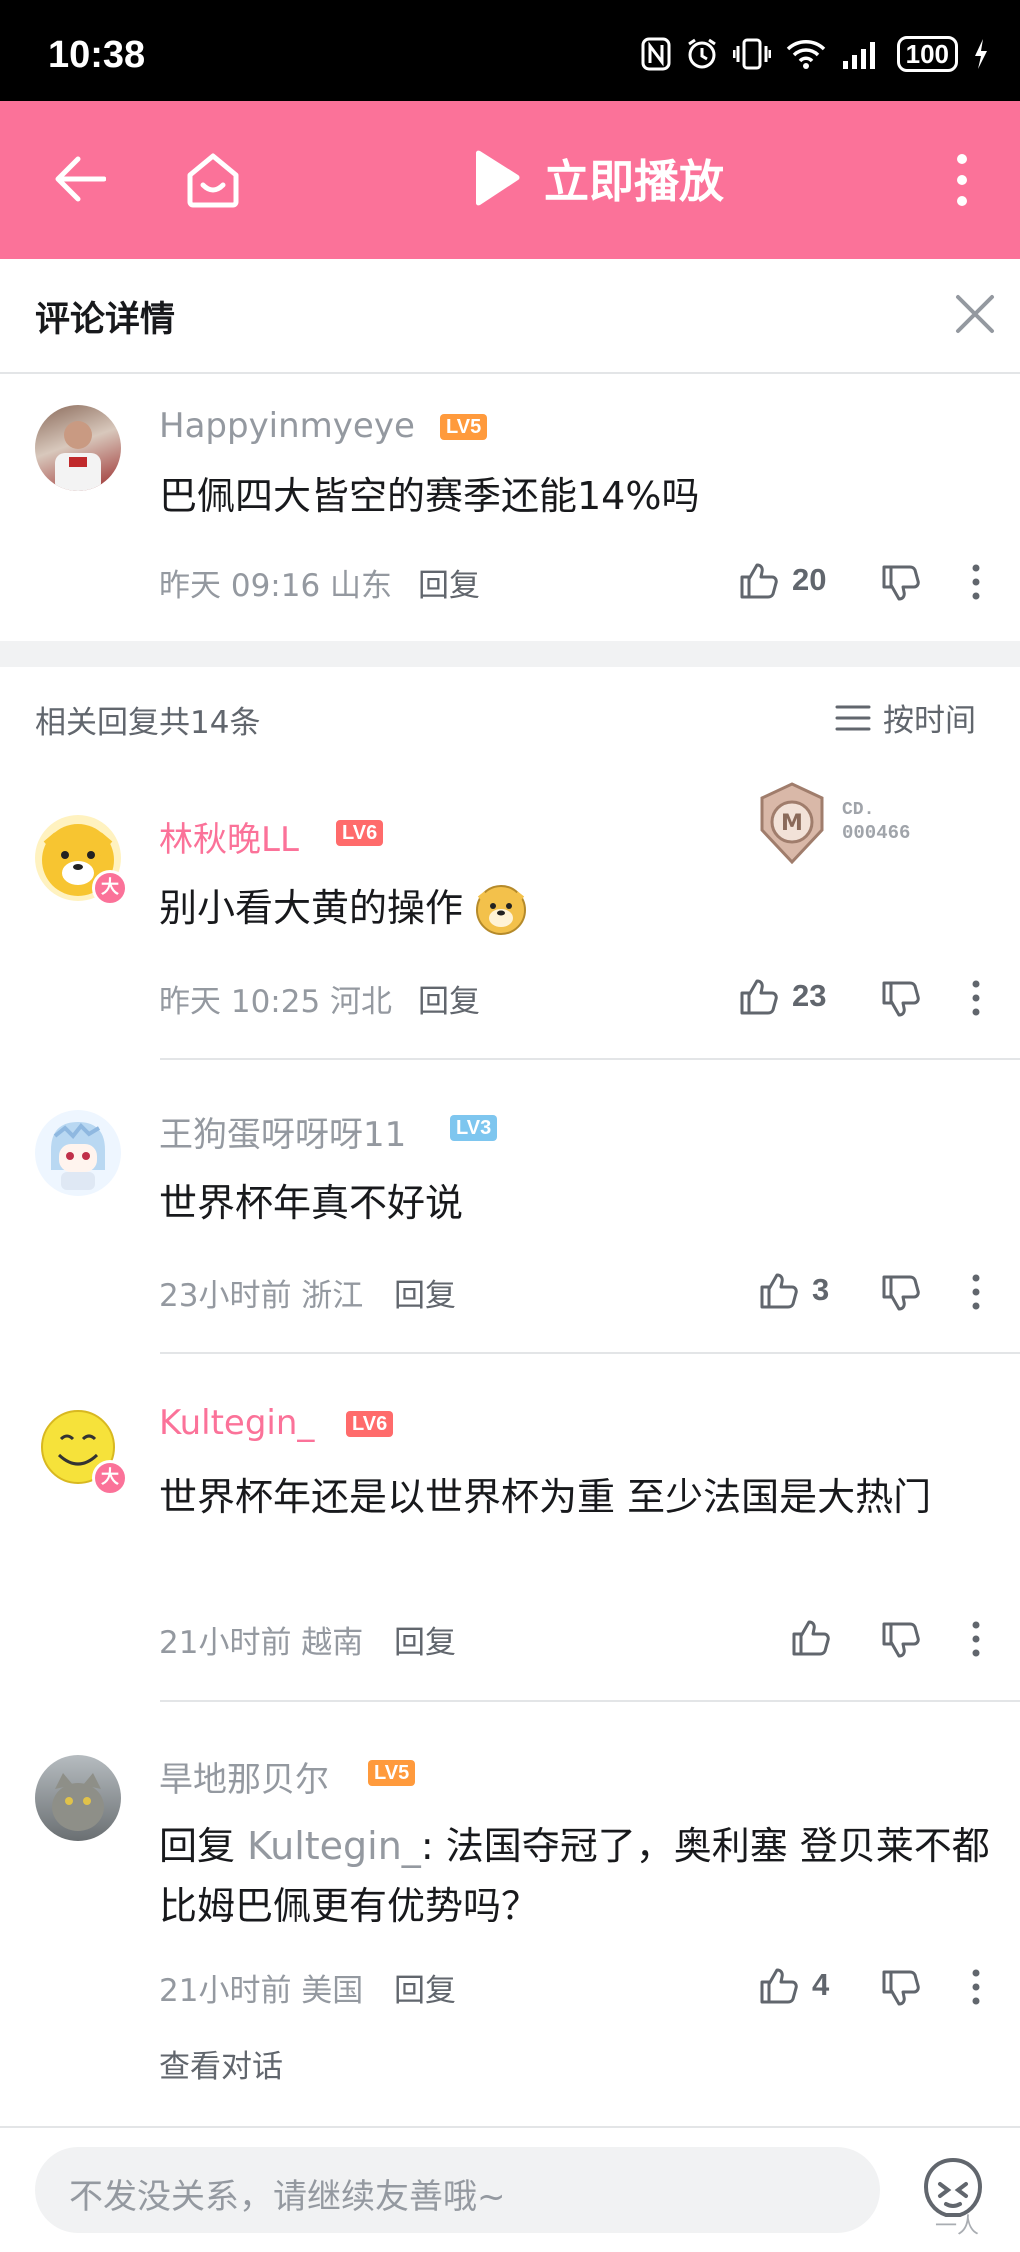 The image size is (1020, 2252). Describe the element at coordinates (981, 54) in the screenshot. I see `charging-icon` at that location.